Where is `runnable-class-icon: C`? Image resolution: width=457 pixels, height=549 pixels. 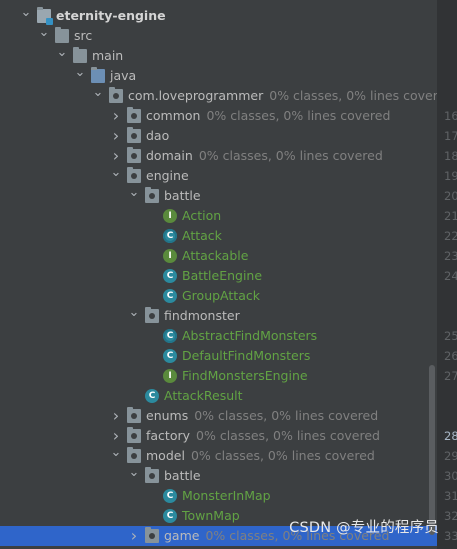 runnable-class-icon: C is located at coordinates (170, 276).